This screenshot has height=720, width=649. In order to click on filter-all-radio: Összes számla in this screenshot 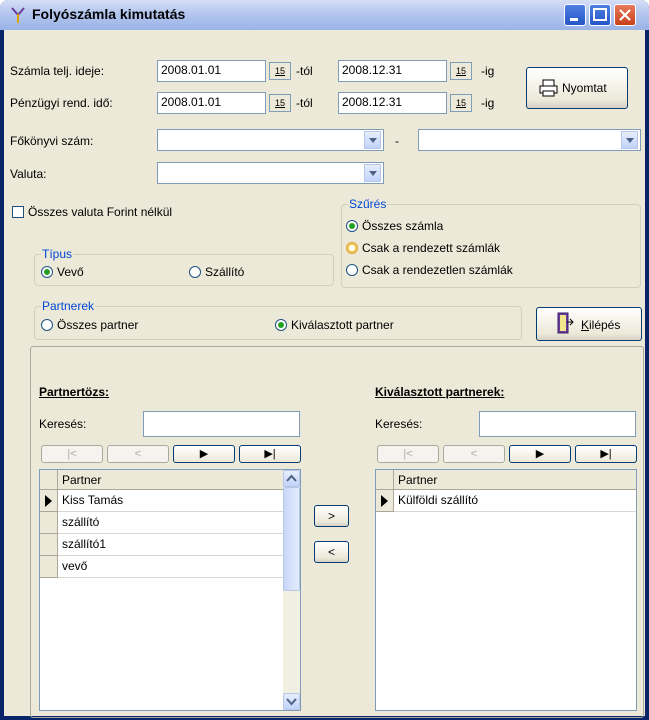, I will do `click(394, 226)`.